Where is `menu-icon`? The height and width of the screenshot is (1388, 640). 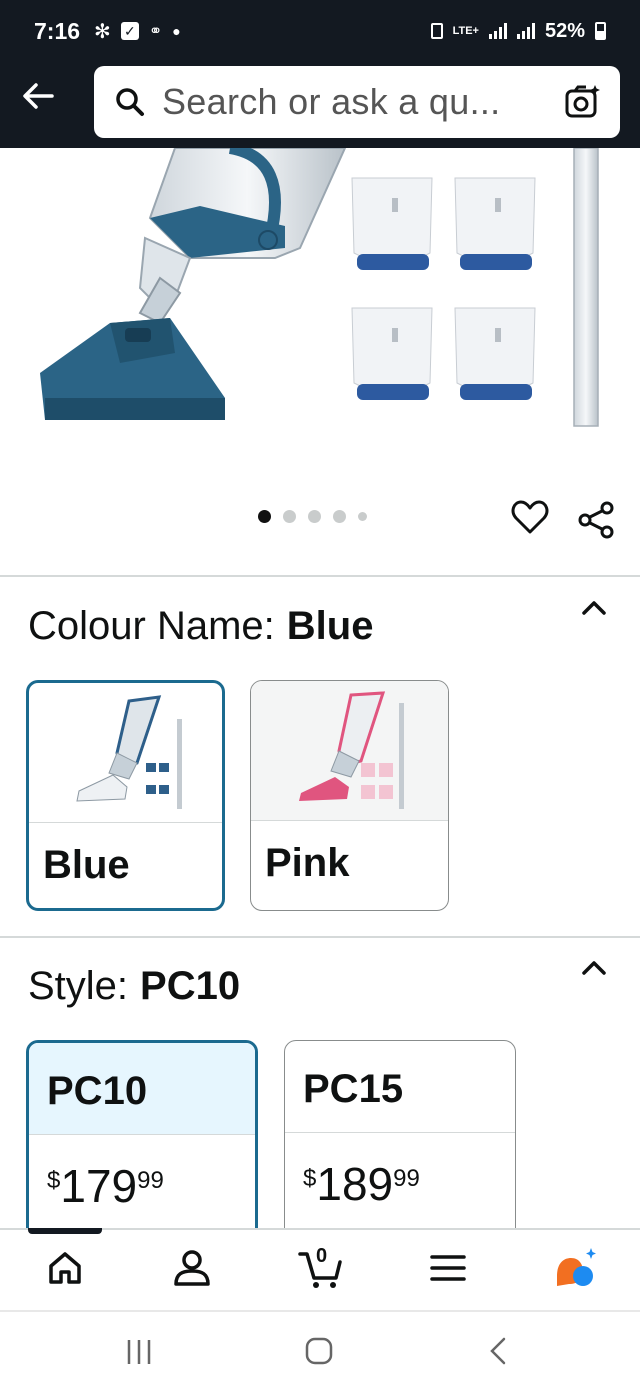
menu-icon is located at coordinates (448, 1268).